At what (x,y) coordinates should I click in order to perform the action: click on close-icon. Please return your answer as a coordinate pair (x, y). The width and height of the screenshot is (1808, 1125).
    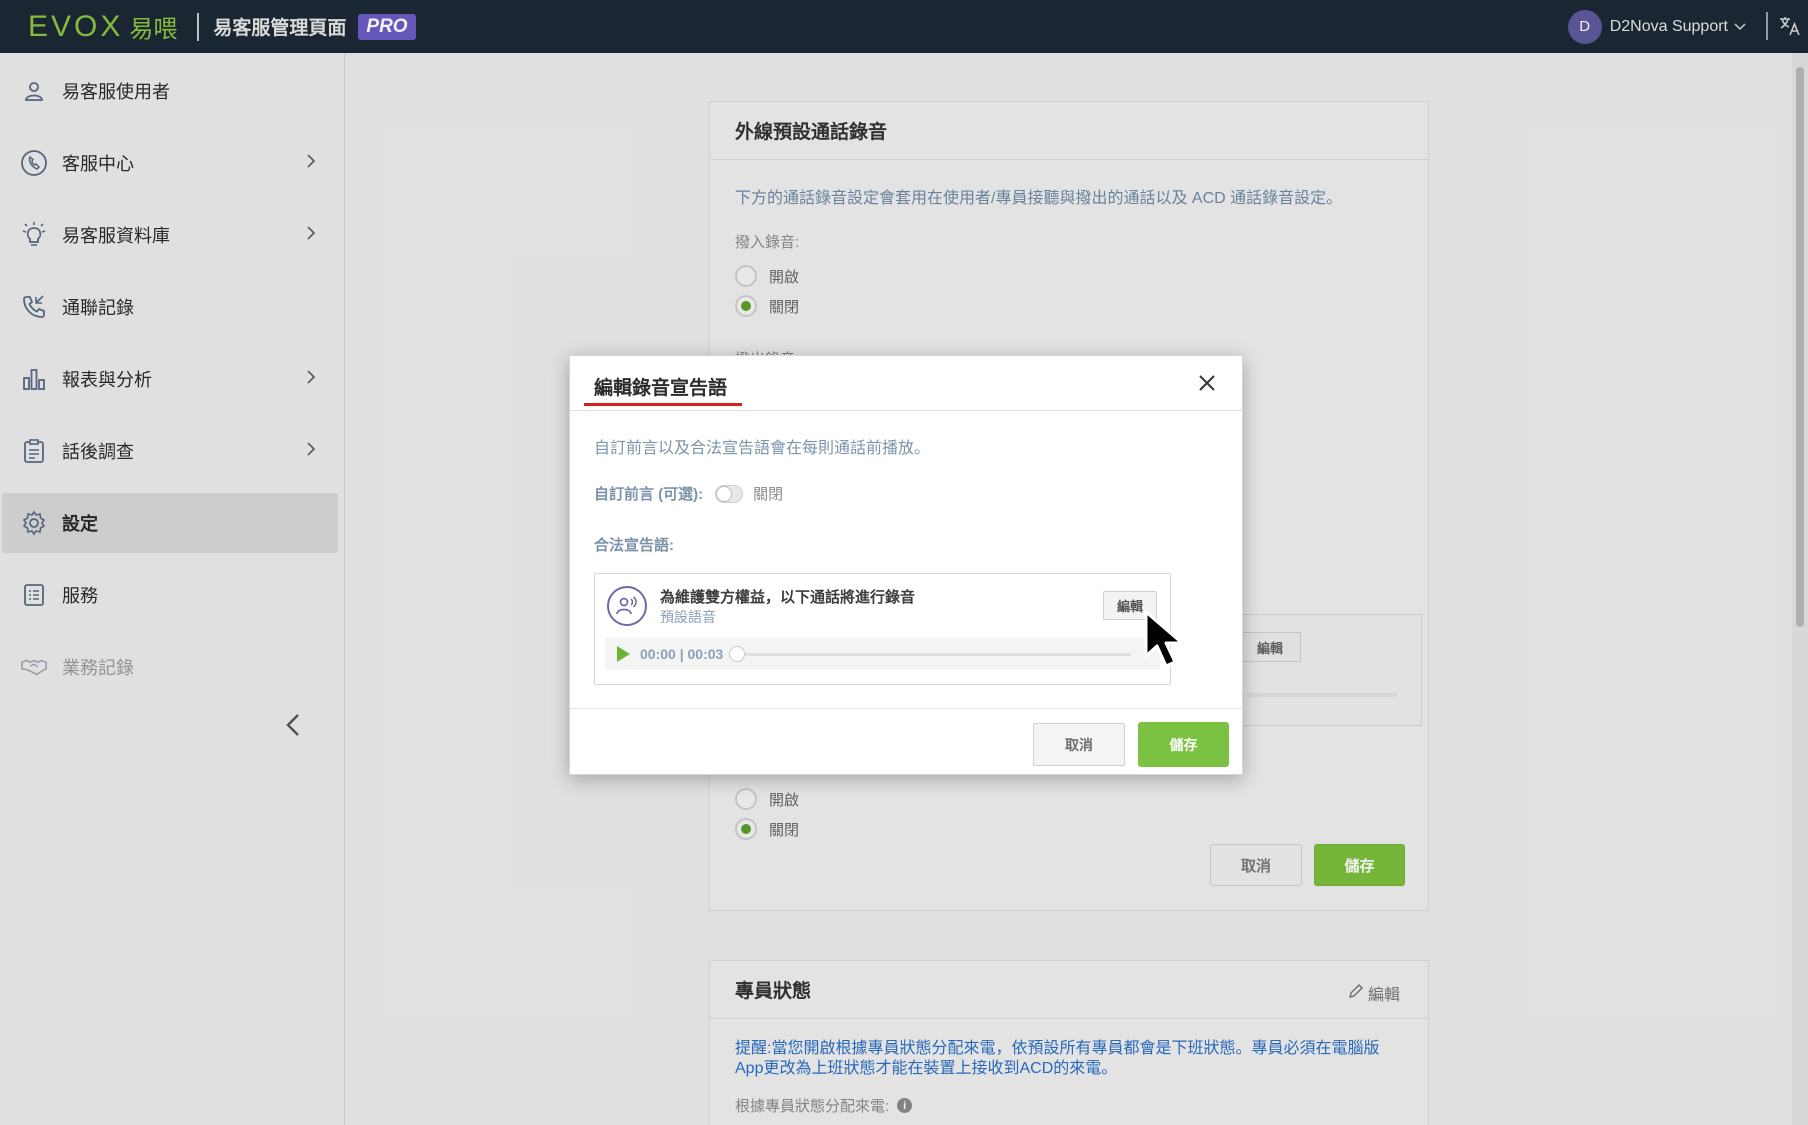
    Looking at the image, I should click on (1207, 383).